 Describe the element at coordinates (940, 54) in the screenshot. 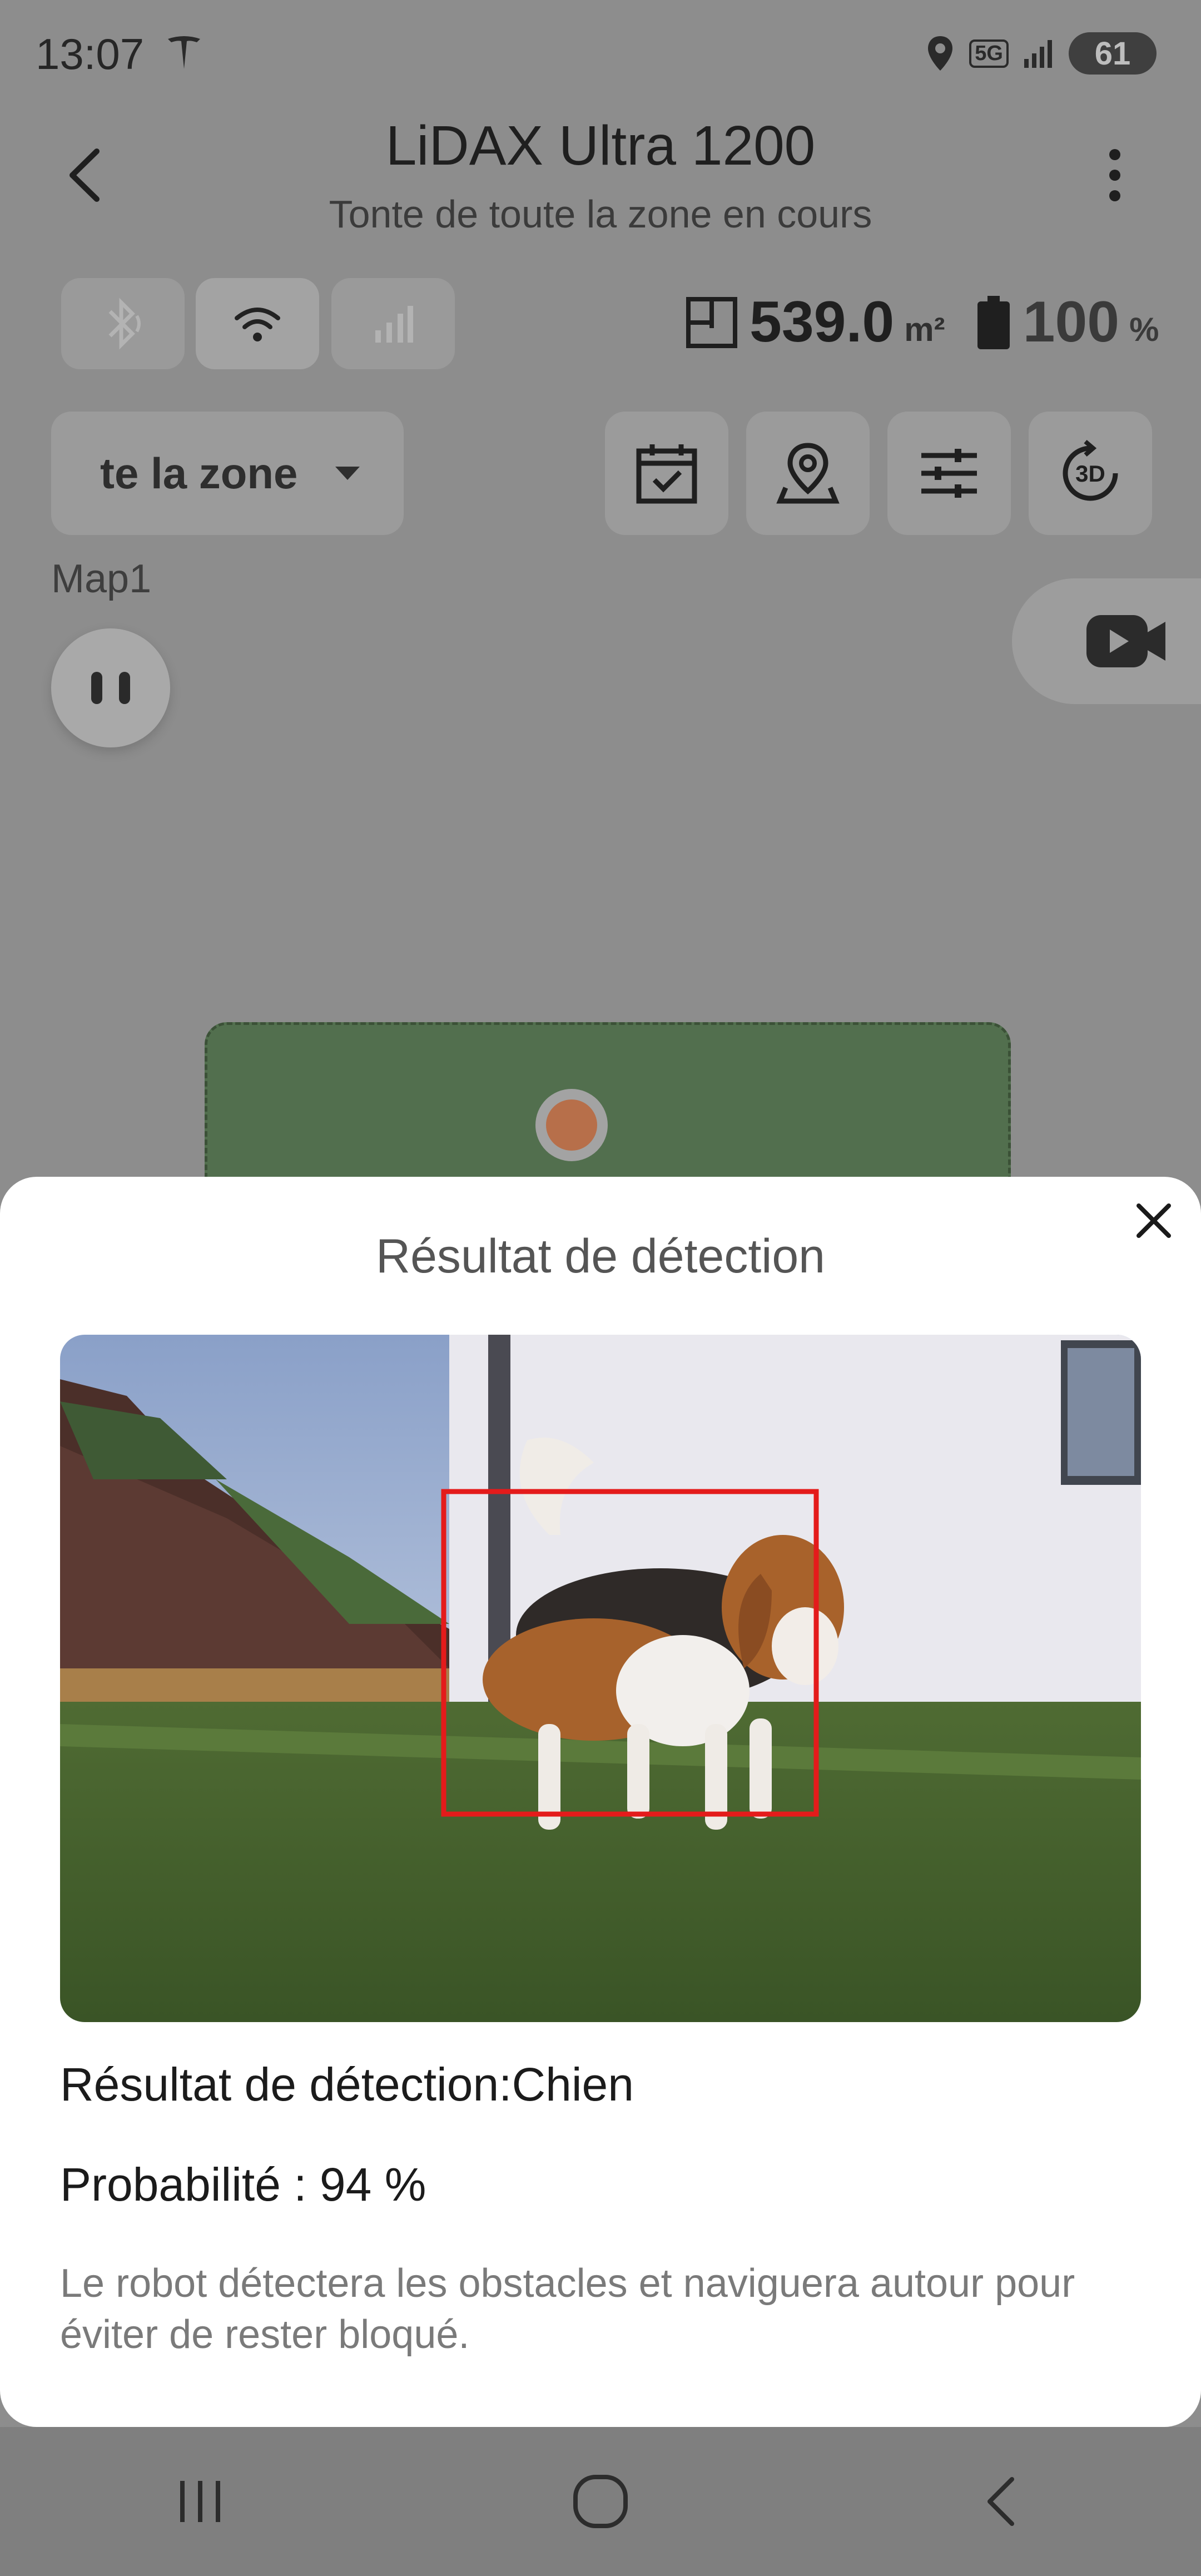

I see `location-icon` at that location.